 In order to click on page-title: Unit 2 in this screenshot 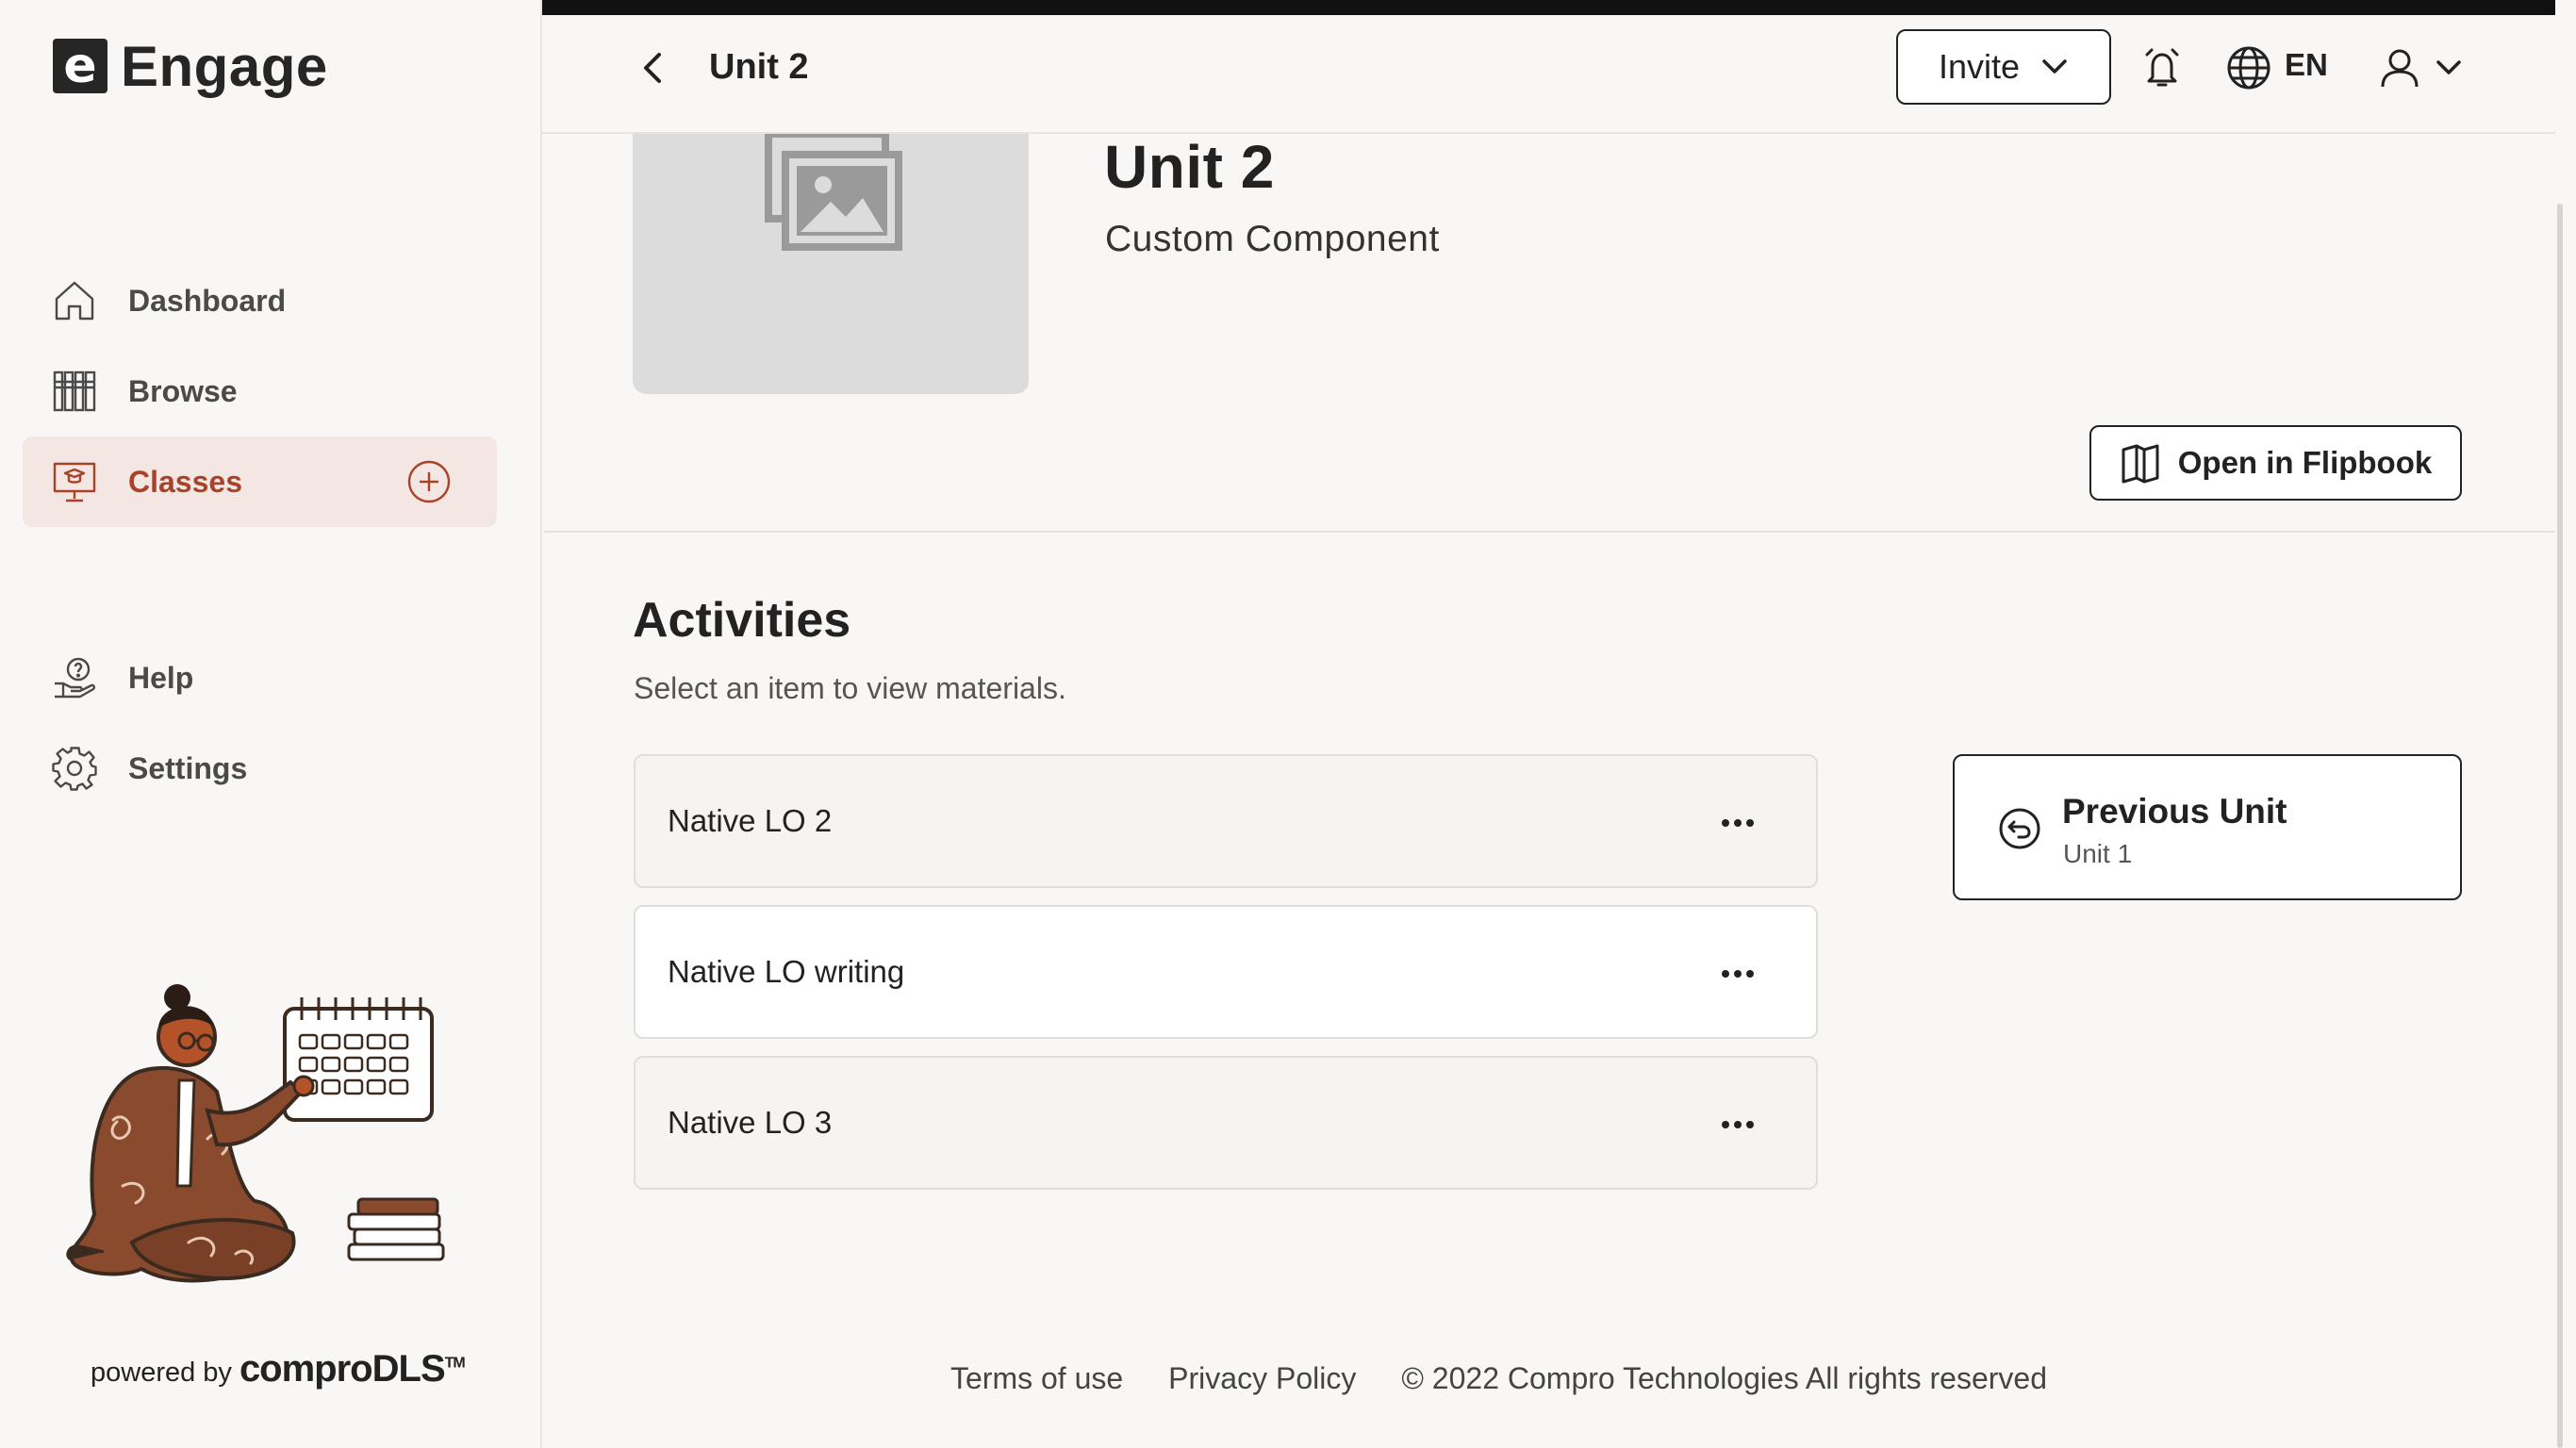, I will do `click(759, 67)`.